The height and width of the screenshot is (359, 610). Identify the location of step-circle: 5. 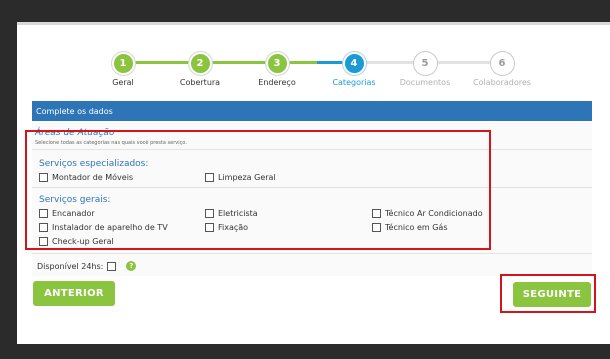
(425, 63).